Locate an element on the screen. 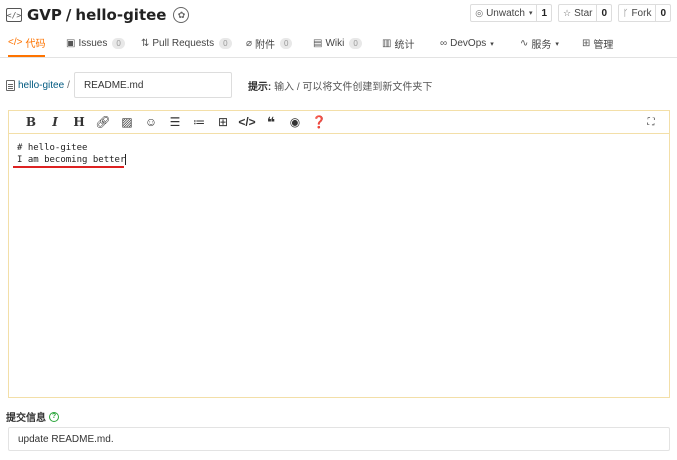 Image resolution: width=677 pixels, height=460 pixels. tab-issues: ▣ Issues 0 is located at coordinates (95, 43).